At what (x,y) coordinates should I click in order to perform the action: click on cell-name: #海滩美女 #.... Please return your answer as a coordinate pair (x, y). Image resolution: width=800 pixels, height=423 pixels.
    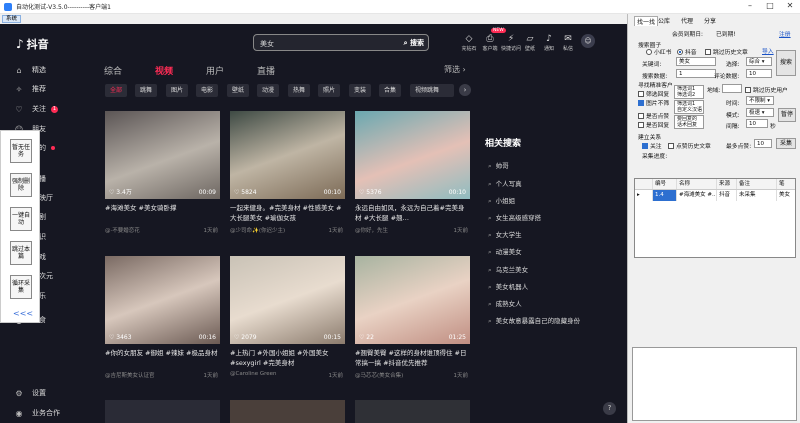
    Looking at the image, I should click on (697, 195).